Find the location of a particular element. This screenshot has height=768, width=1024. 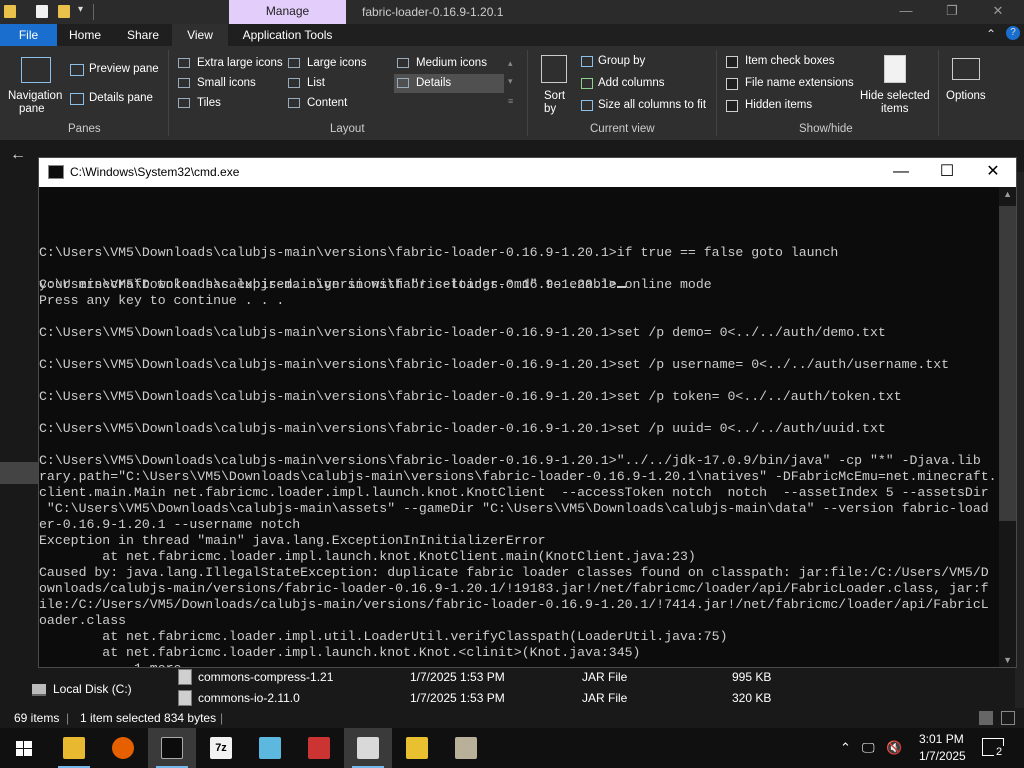

folder-icon is located at coordinates (10, 11).